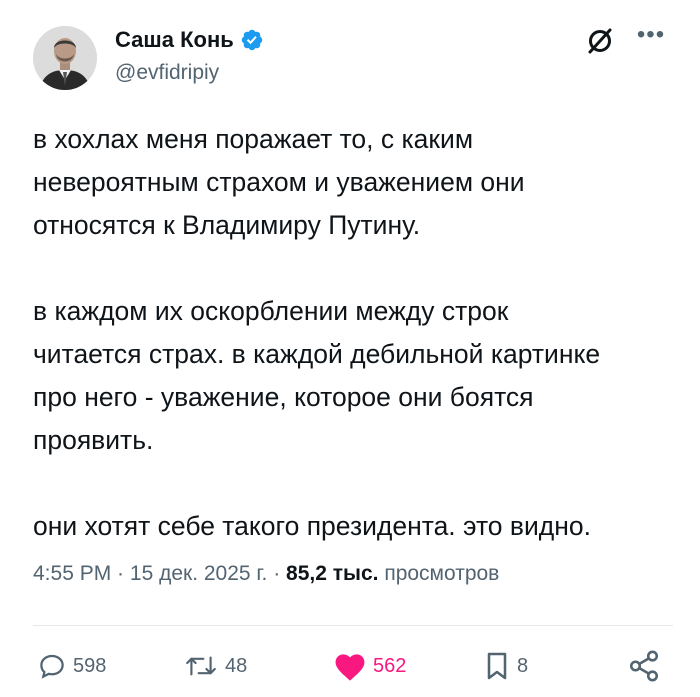 The width and height of the screenshot is (700, 697). Describe the element at coordinates (651, 38) in the screenshot. I see `more-icon: •••` at that location.